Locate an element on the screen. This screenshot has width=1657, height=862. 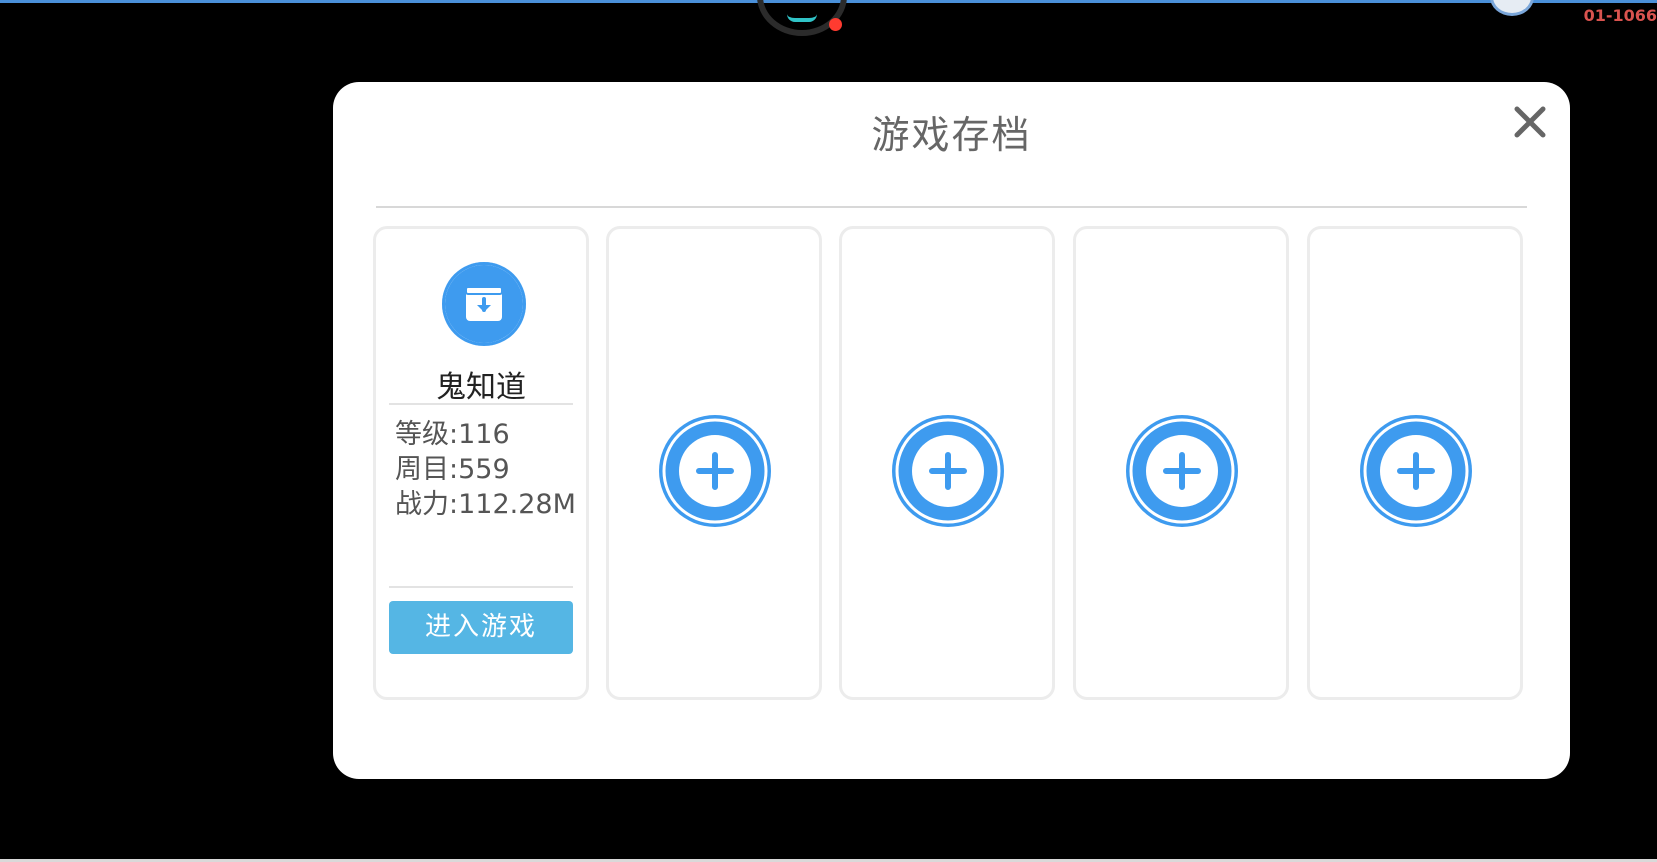
power-text: 战力:112.28M is located at coordinates (485, 504).